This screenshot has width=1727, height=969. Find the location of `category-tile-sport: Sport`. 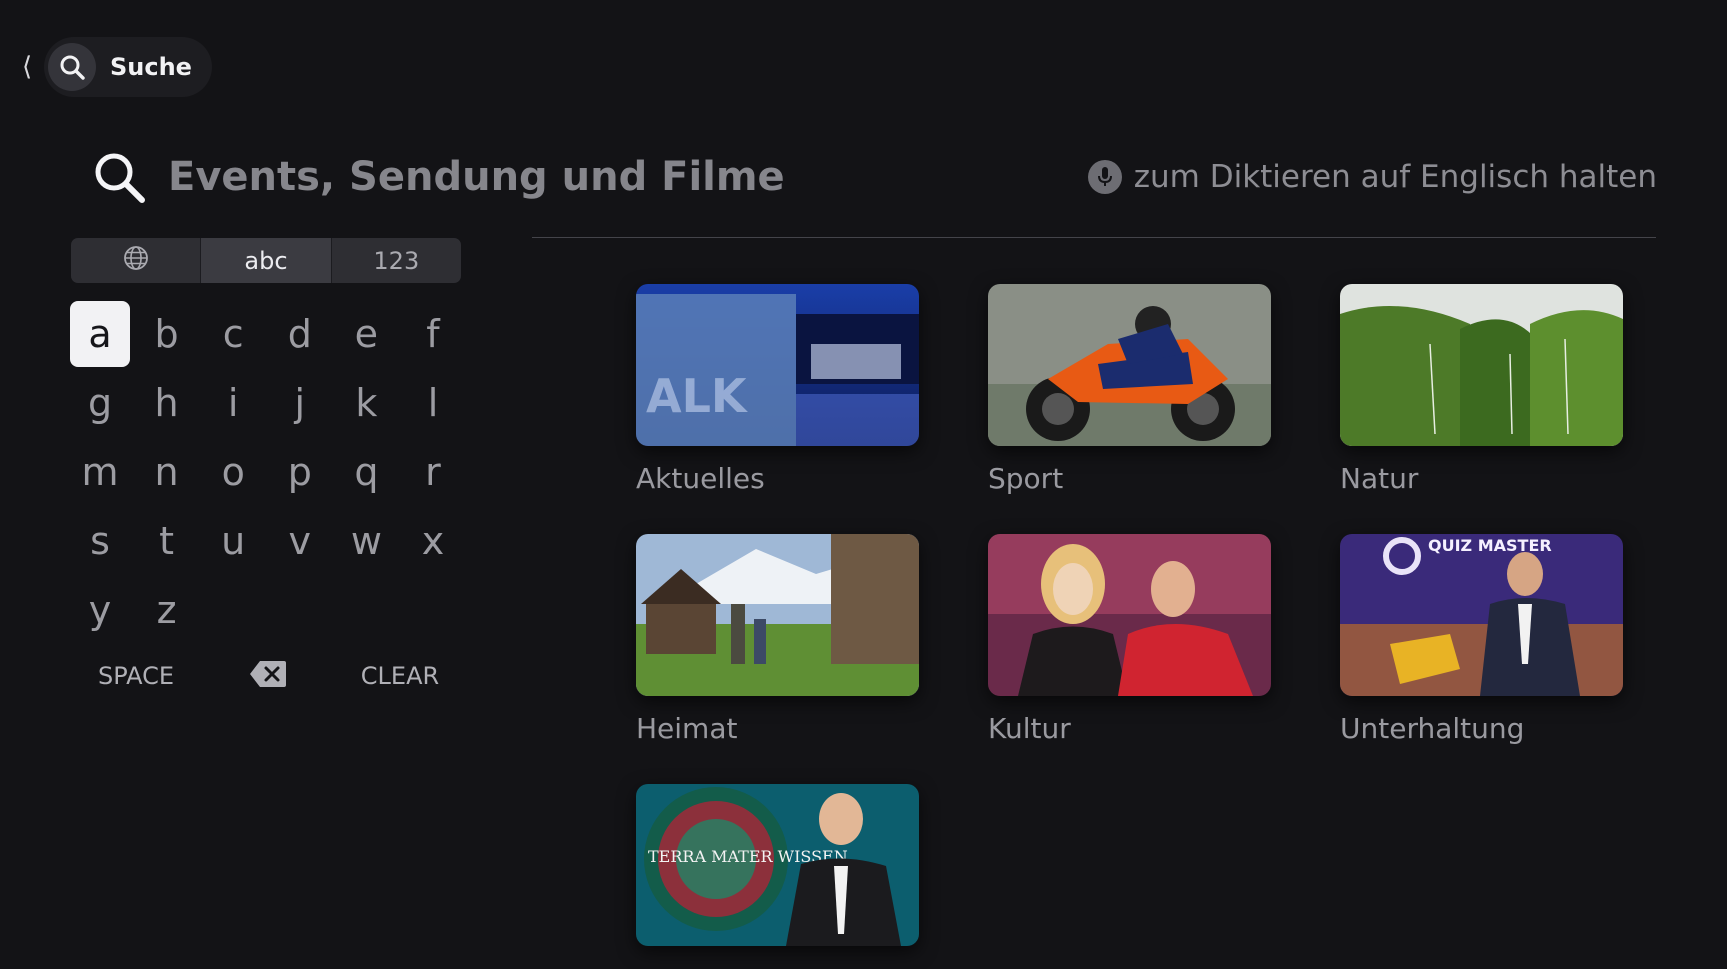

category-tile-sport: Sport is located at coordinates (1129, 389).